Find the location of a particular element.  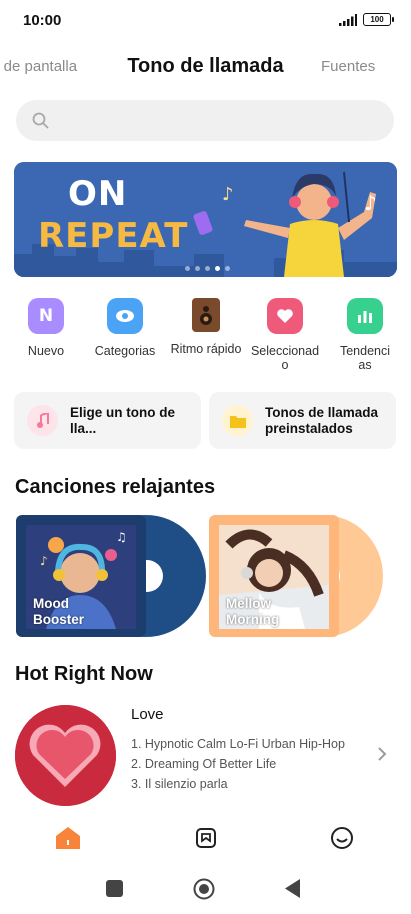

album-mood-booster: ♪ ♫ Mood Booster is located at coordinates (111, 576).